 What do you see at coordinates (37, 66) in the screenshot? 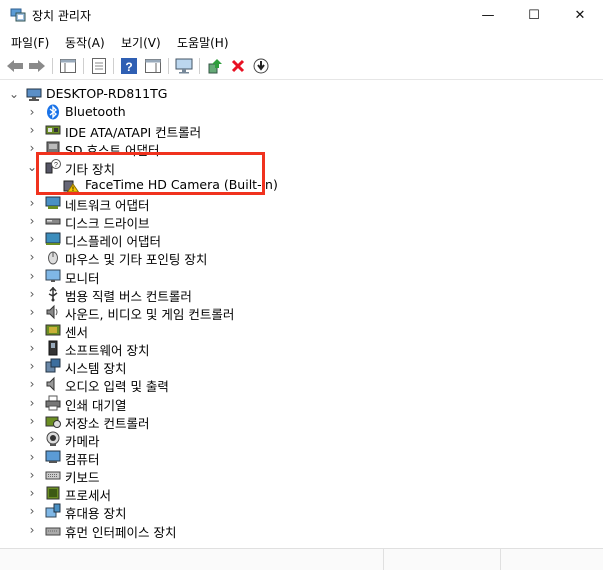
I see `forward-button` at bounding box center [37, 66].